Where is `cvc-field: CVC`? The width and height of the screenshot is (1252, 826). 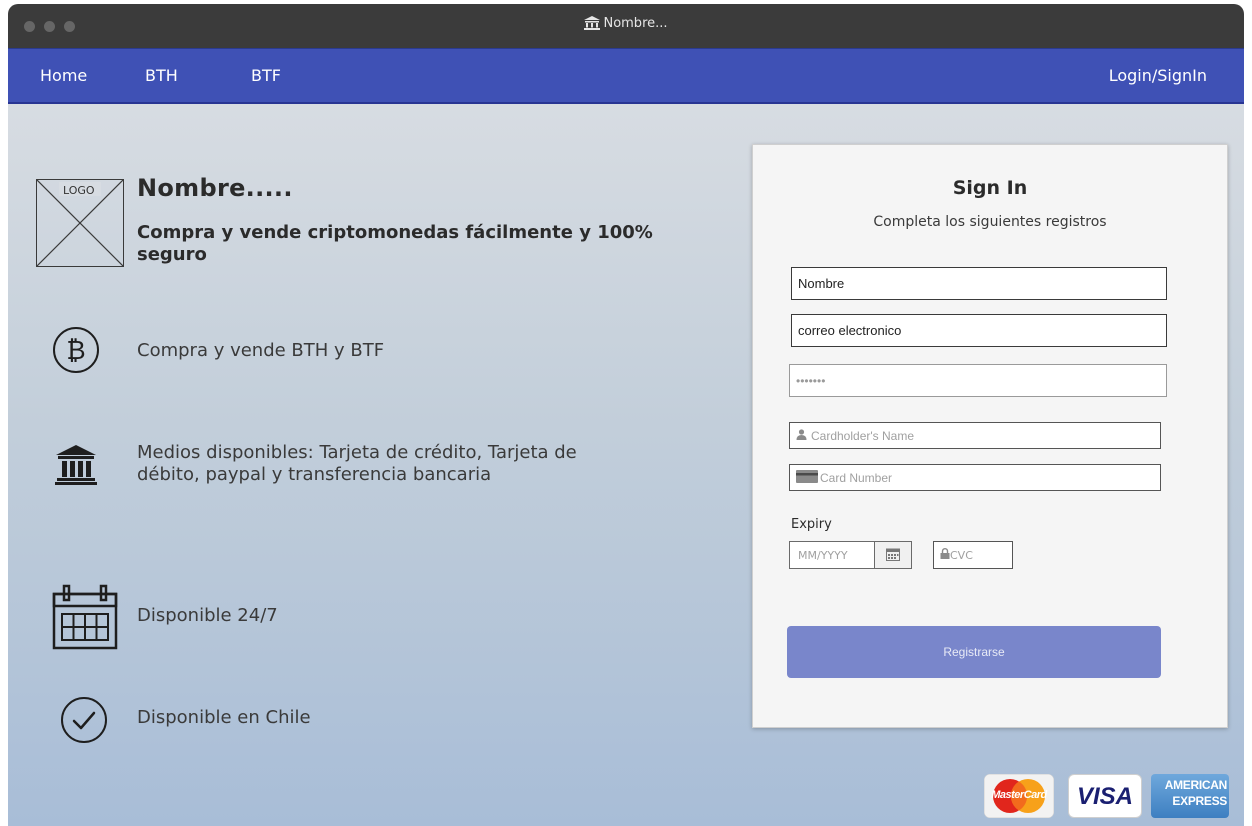 cvc-field: CVC is located at coordinates (973, 555).